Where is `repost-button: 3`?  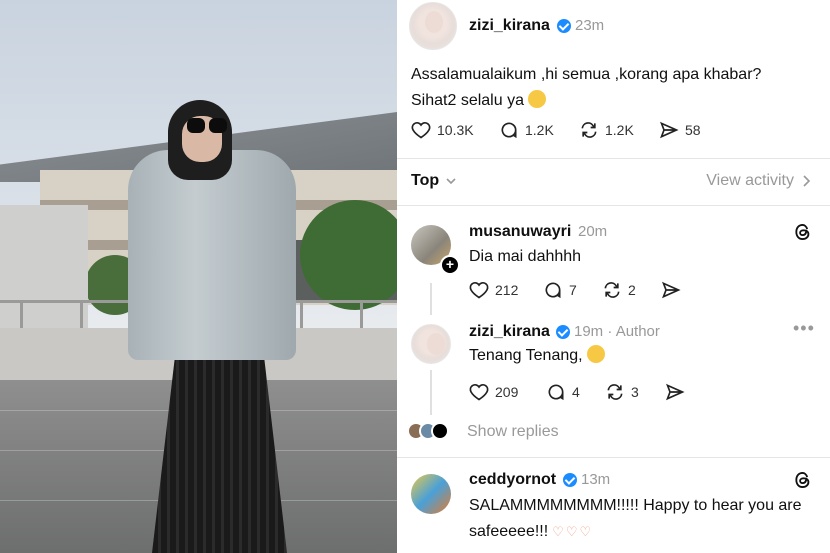 repost-button: 3 is located at coordinates (622, 392).